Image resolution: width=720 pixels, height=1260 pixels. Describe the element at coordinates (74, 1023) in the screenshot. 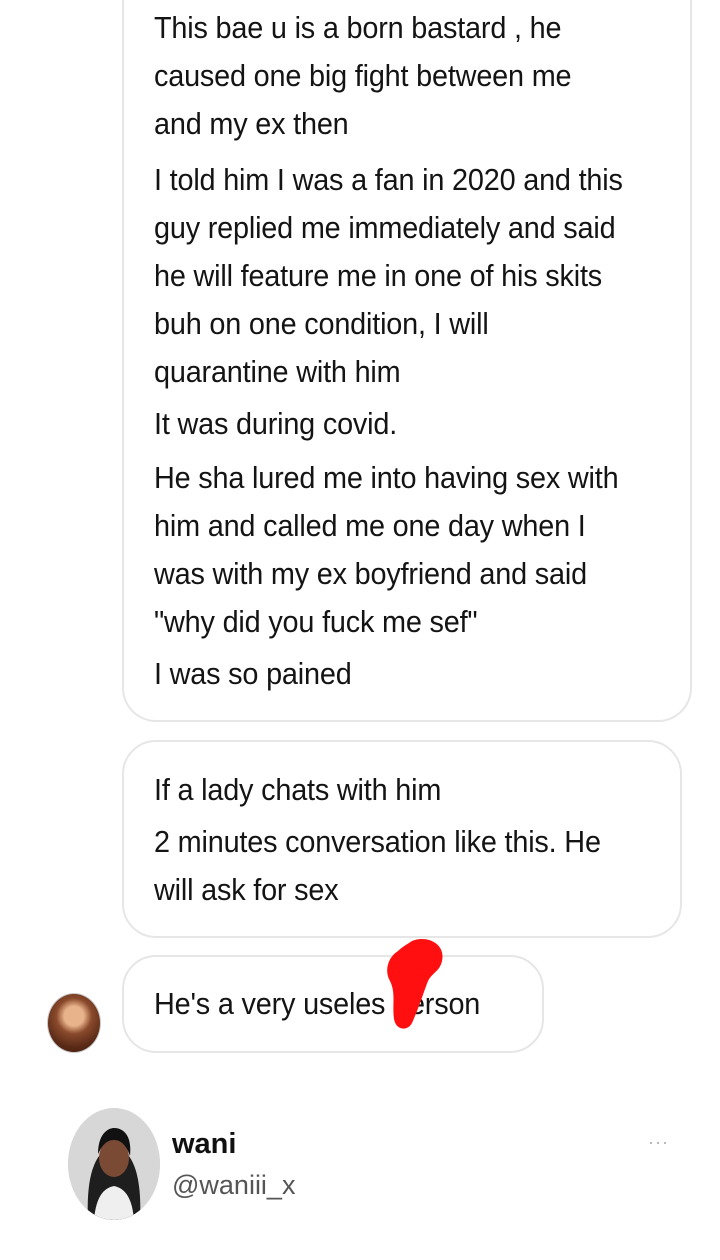

I see `sender-avatar` at that location.